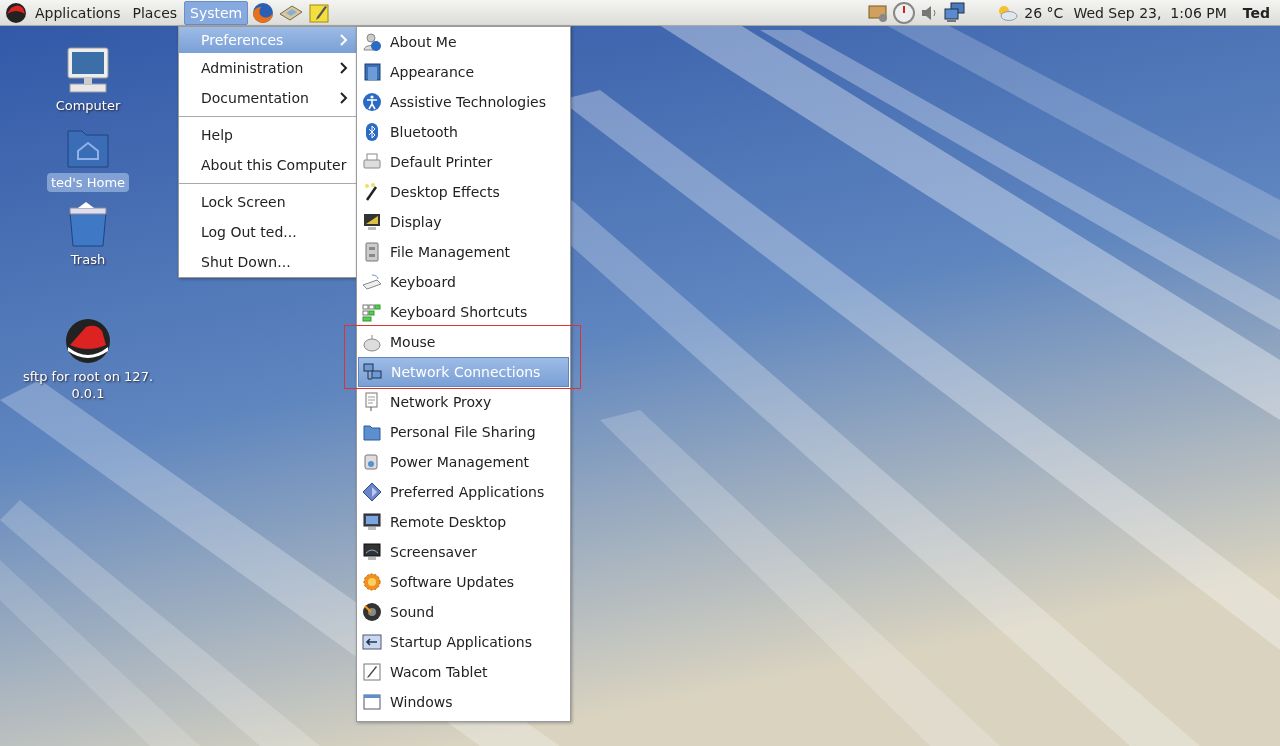  I want to click on menu-item: Display, so click(463, 222).